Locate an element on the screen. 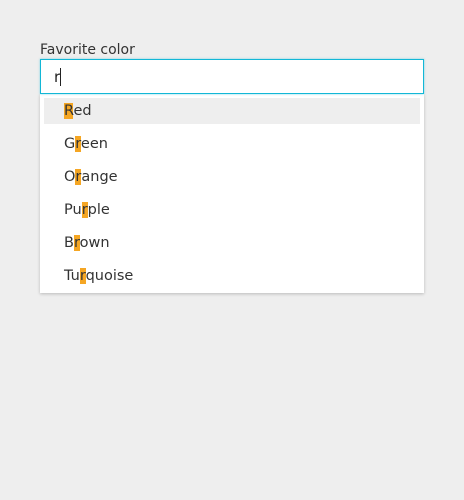 This screenshot has width=464, height=500. option-text-post: ple is located at coordinates (98, 210).